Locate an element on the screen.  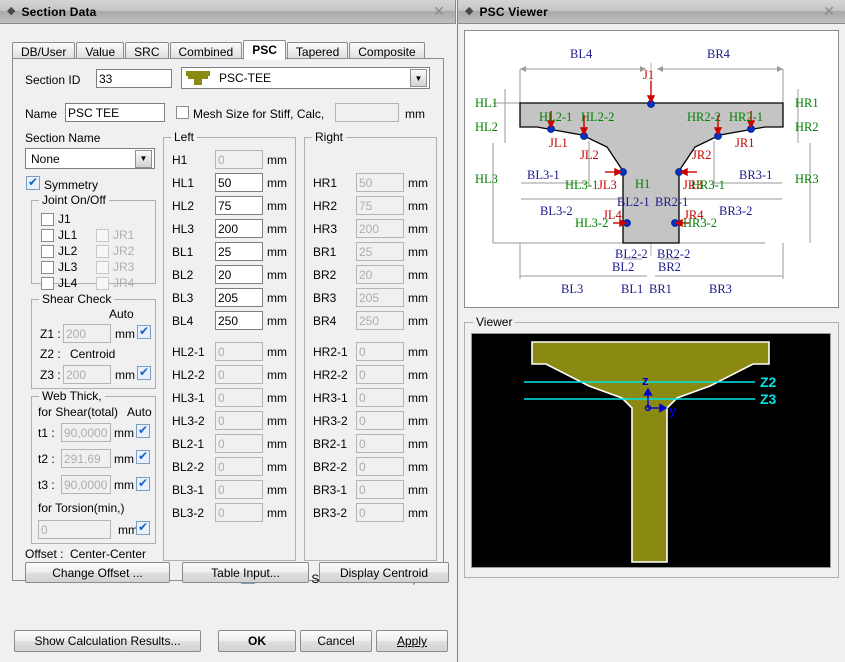
web-thick-subtitle: for Shear(total) is located at coordinates (78, 412).